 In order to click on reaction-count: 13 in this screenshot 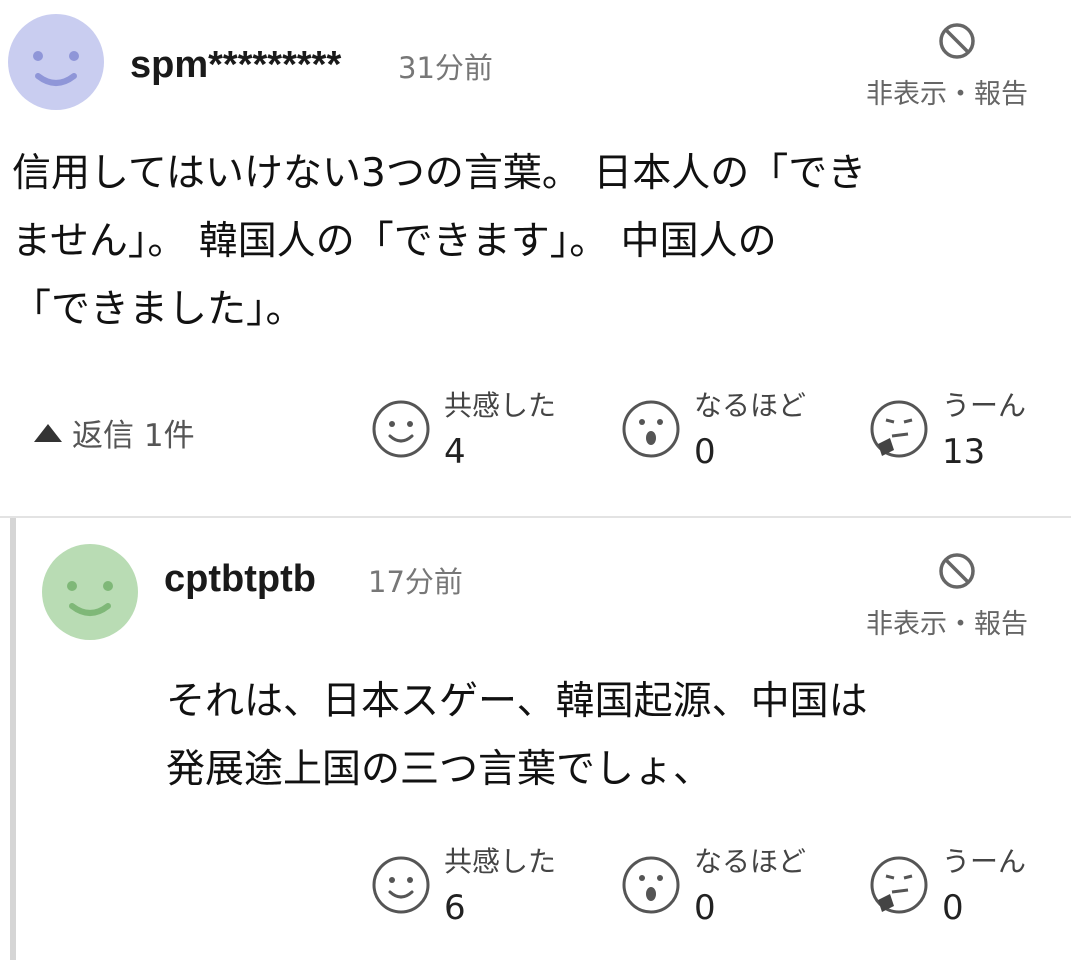, I will do `click(964, 452)`.